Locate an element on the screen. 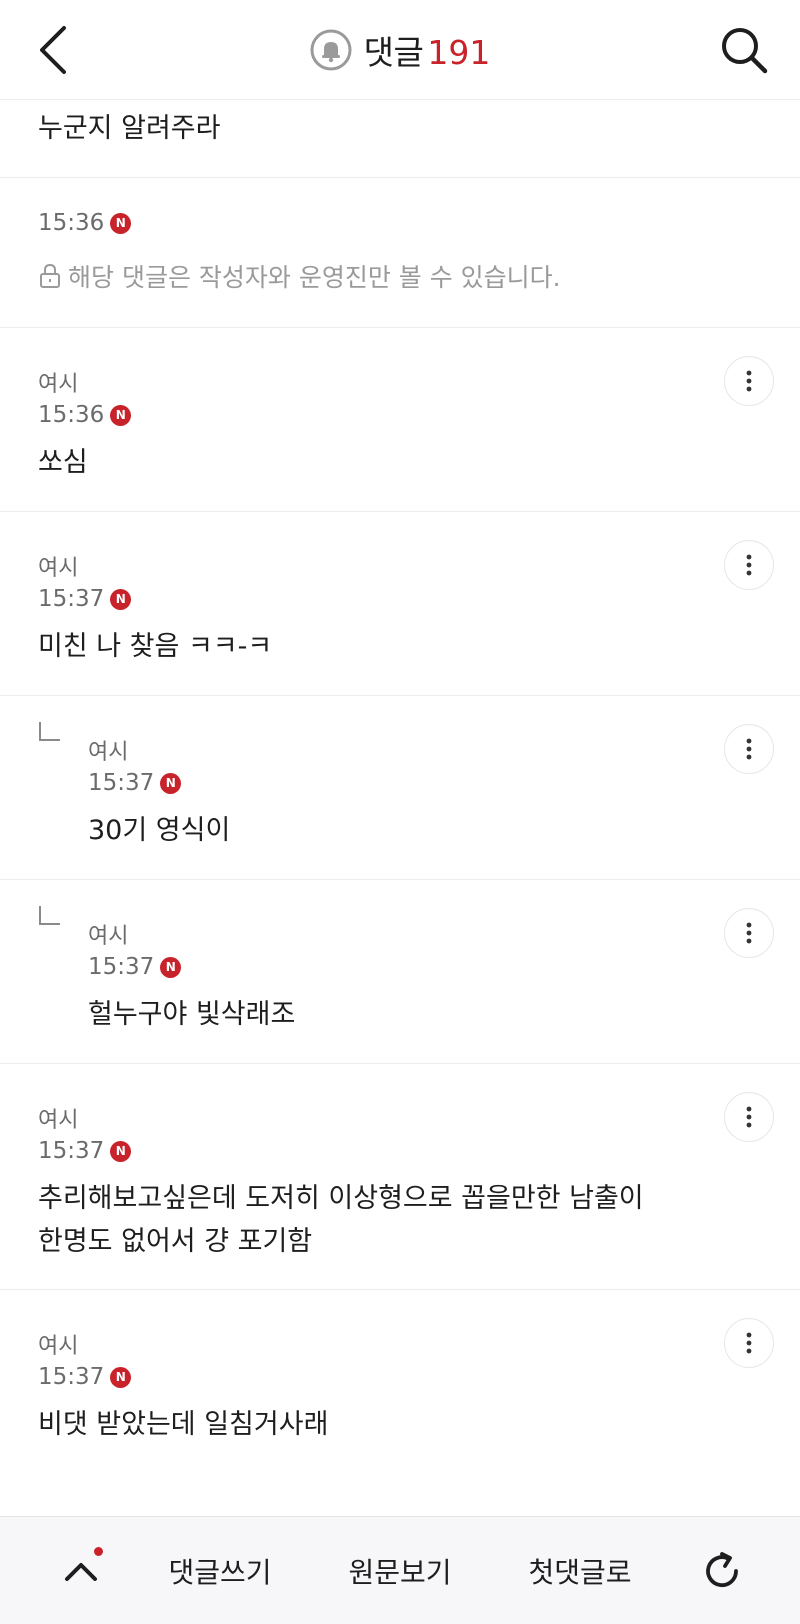  comment-body: 누군지 알려주라 is located at coordinates (129, 128).